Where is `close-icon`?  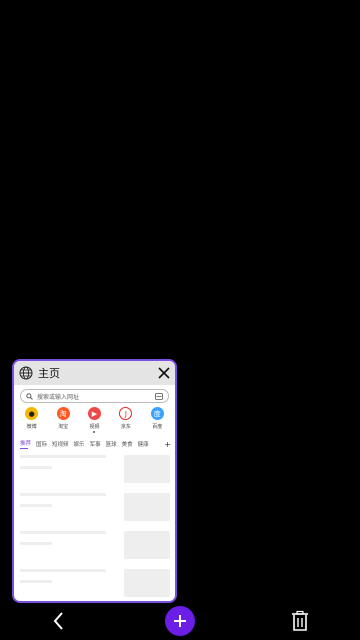
close-icon is located at coordinates (164, 373).